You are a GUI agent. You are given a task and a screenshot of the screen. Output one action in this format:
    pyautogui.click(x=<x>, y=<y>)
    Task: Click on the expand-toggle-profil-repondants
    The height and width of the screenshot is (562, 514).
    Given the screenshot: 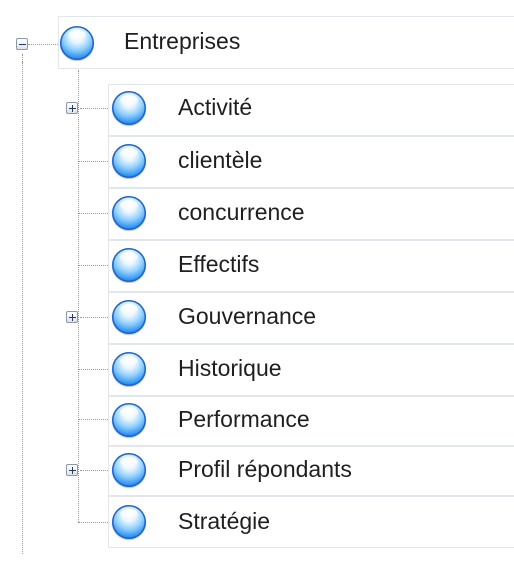 What is the action you would take?
    pyautogui.click(x=72, y=470)
    